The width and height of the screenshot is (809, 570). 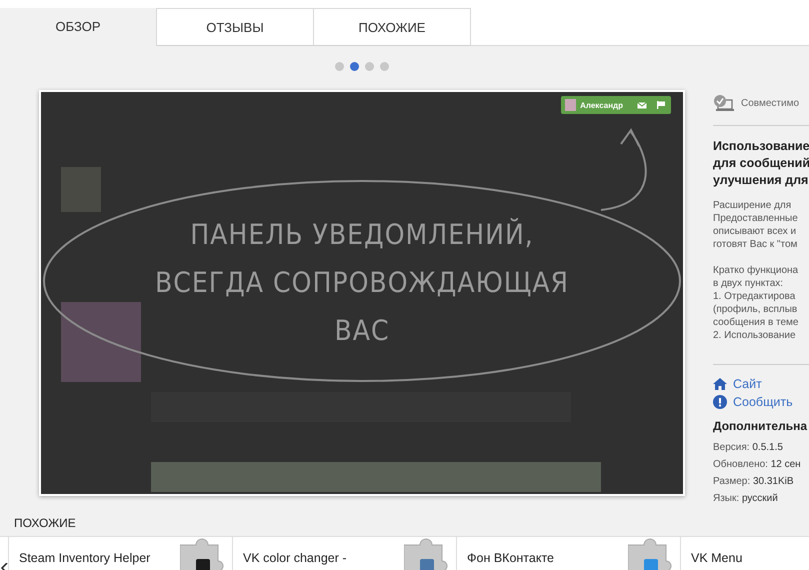 I want to click on envelope-icon, so click(x=642, y=105).